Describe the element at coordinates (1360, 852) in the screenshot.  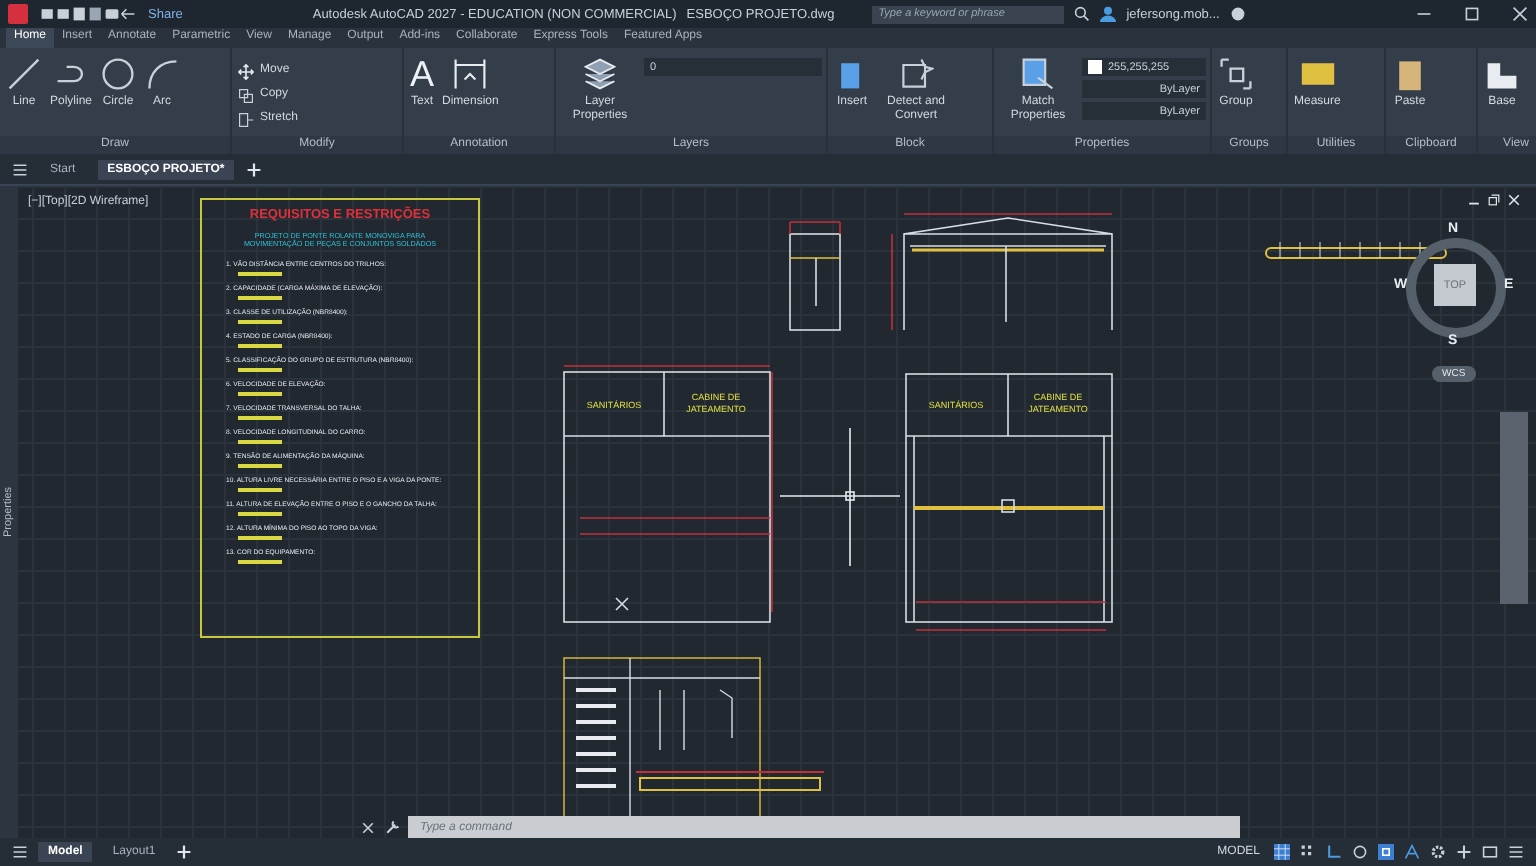
I see `polar-icon` at that location.